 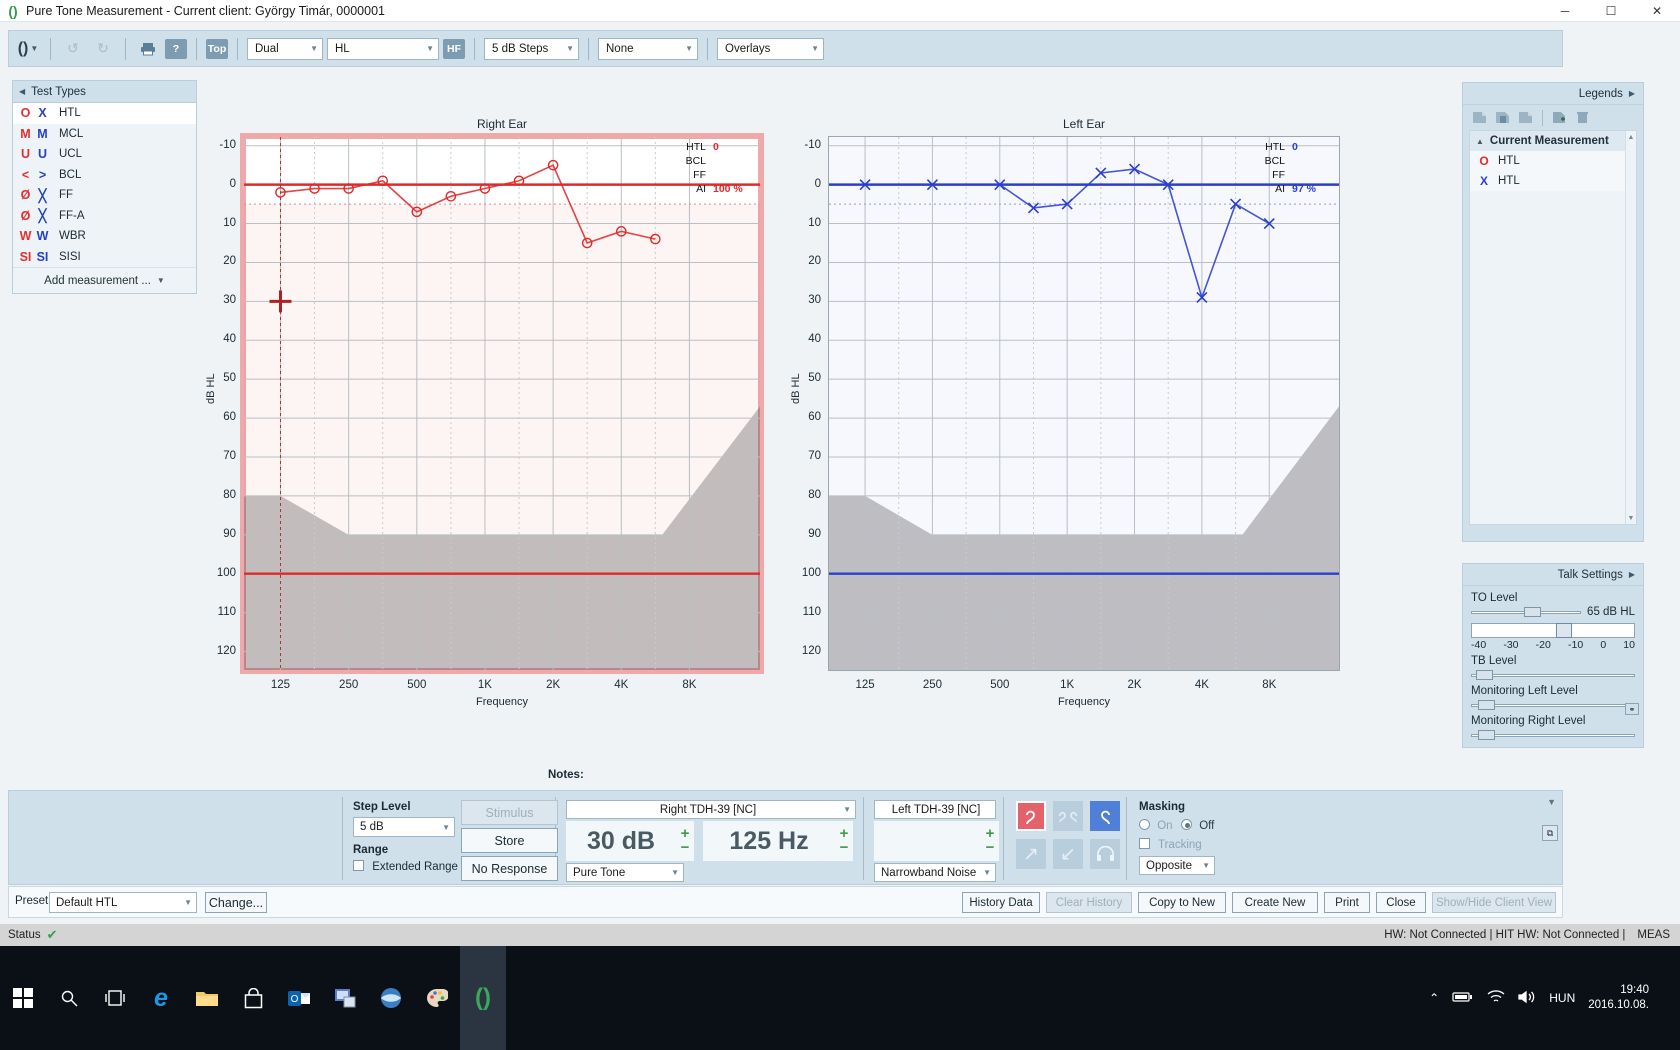 What do you see at coordinates (104, 113) in the screenshot?
I see `test-type-htl: O X HTL` at bounding box center [104, 113].